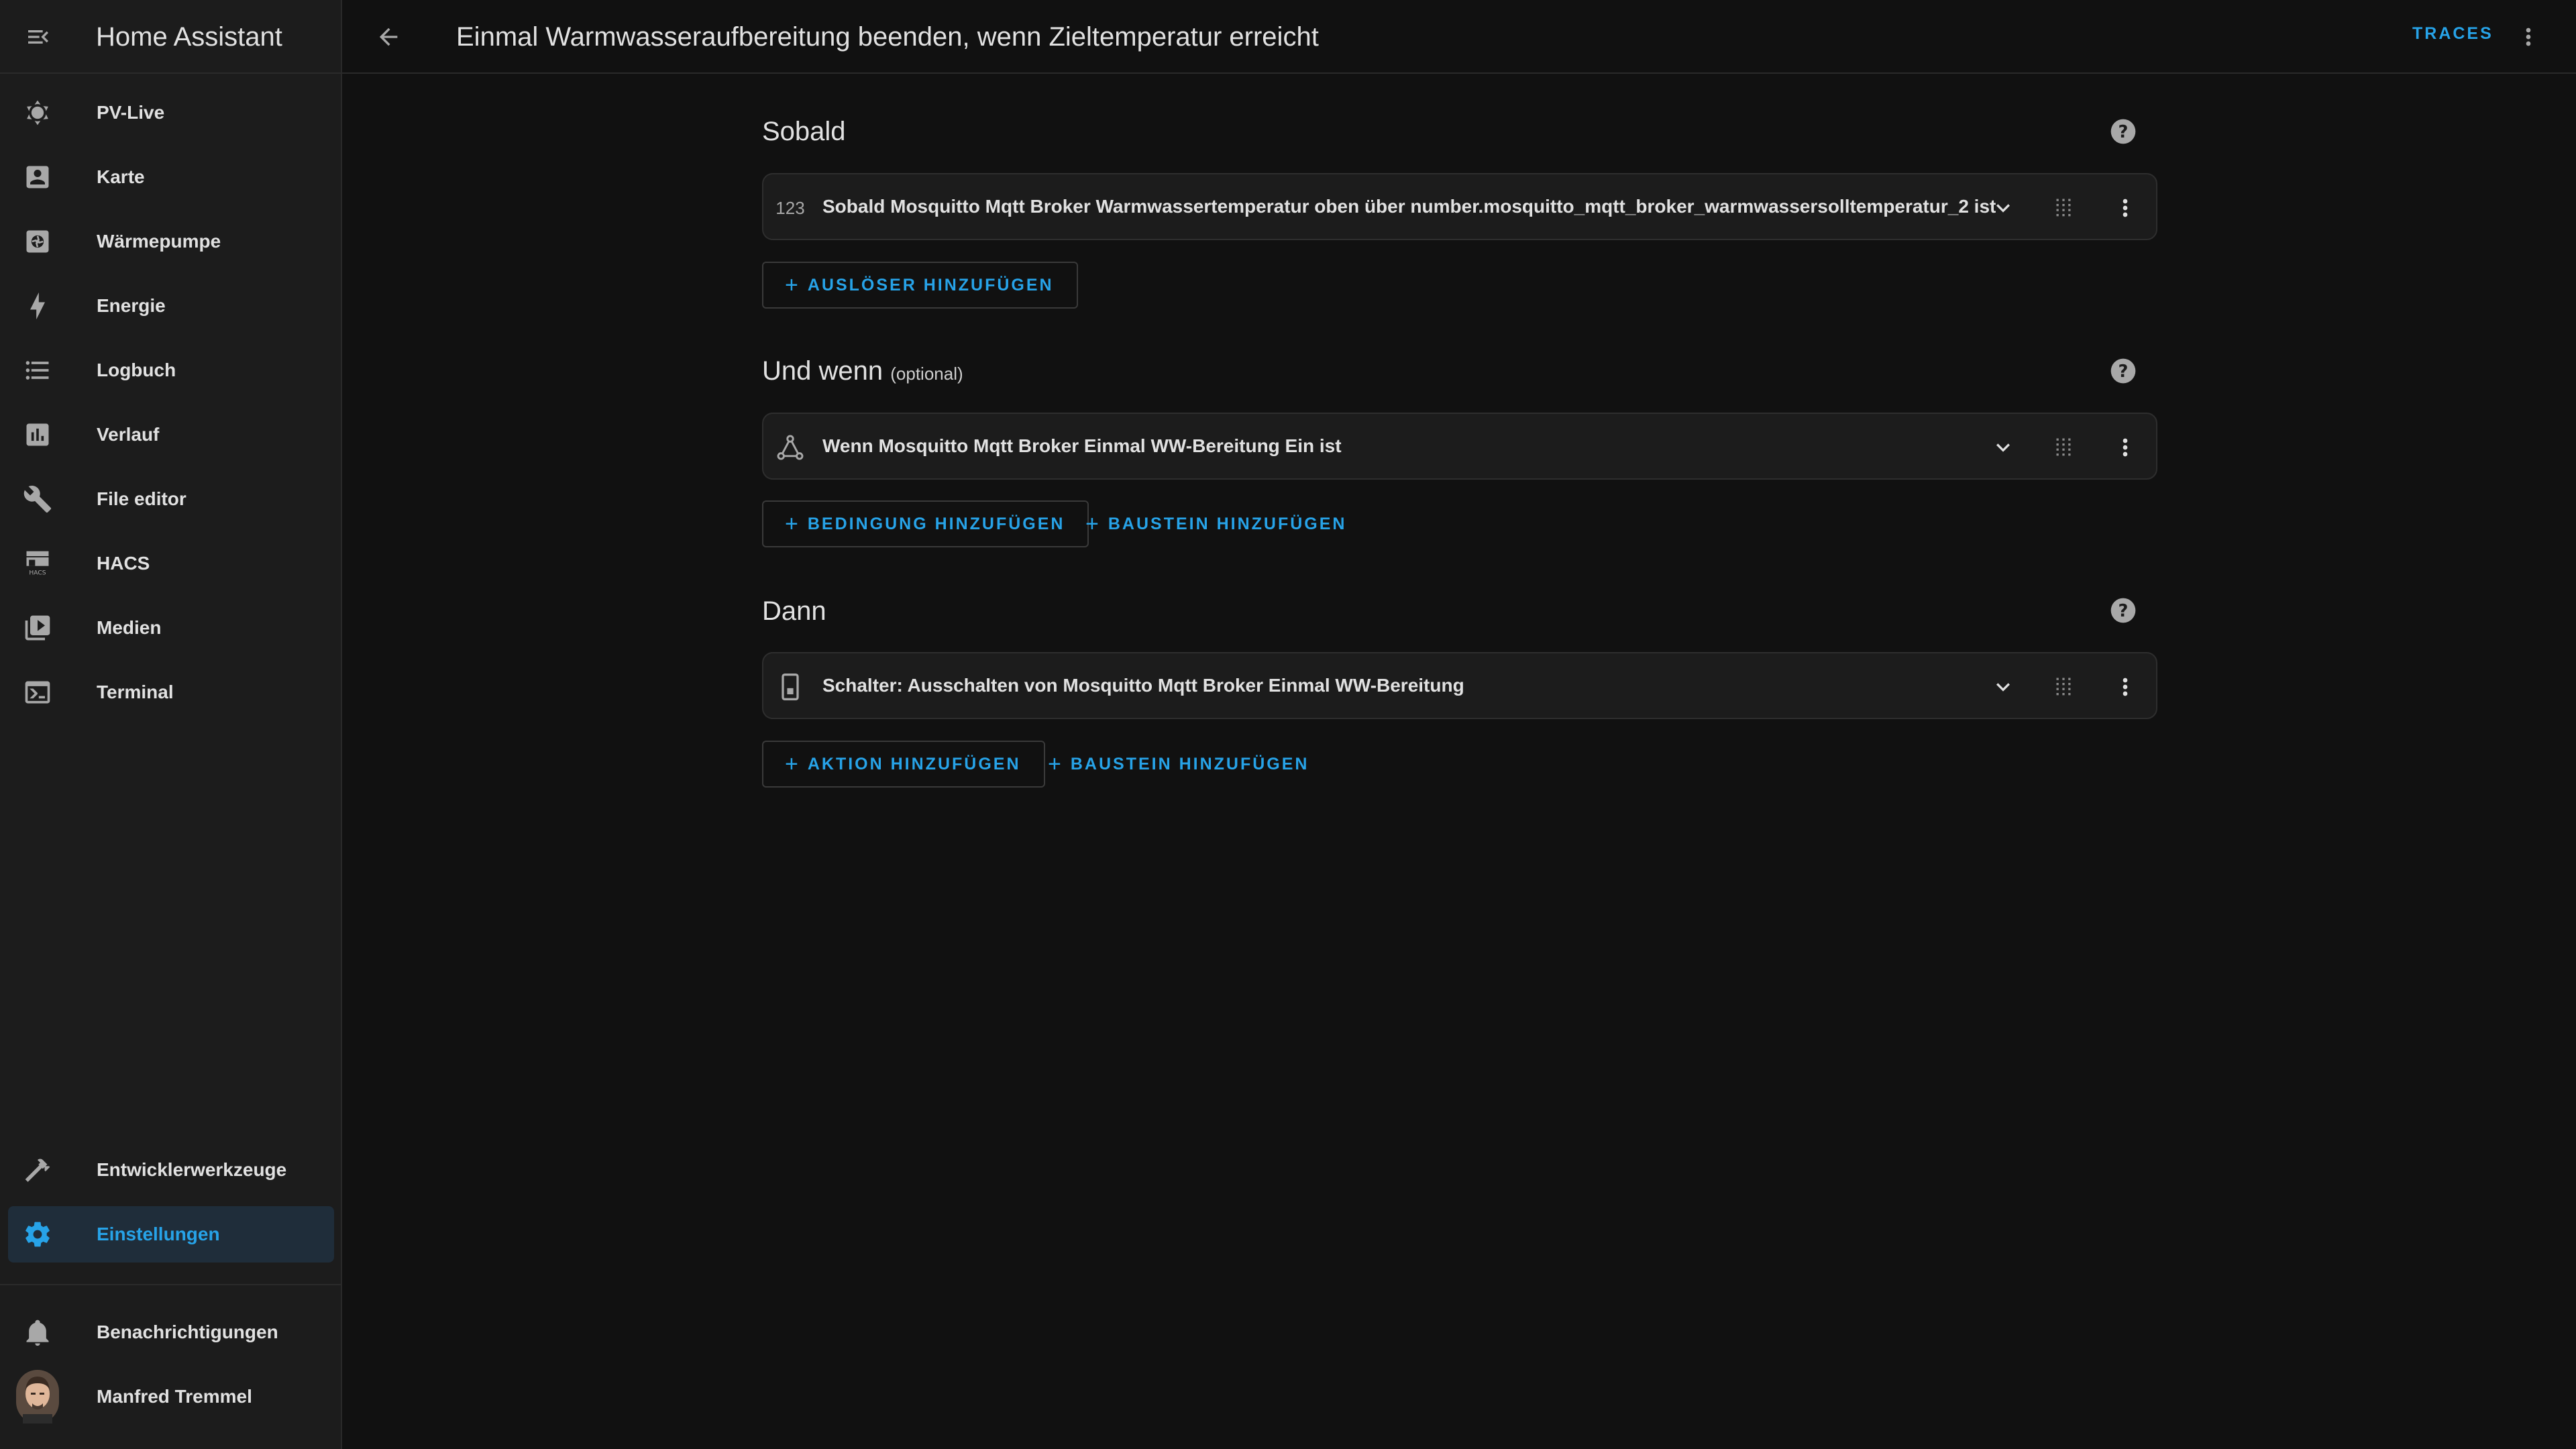 The image size is (2576, 1449). Describe the element at coordinates (174, 1396) in the screenshot. I see `user-name: Manfred Tremmel` at that location.